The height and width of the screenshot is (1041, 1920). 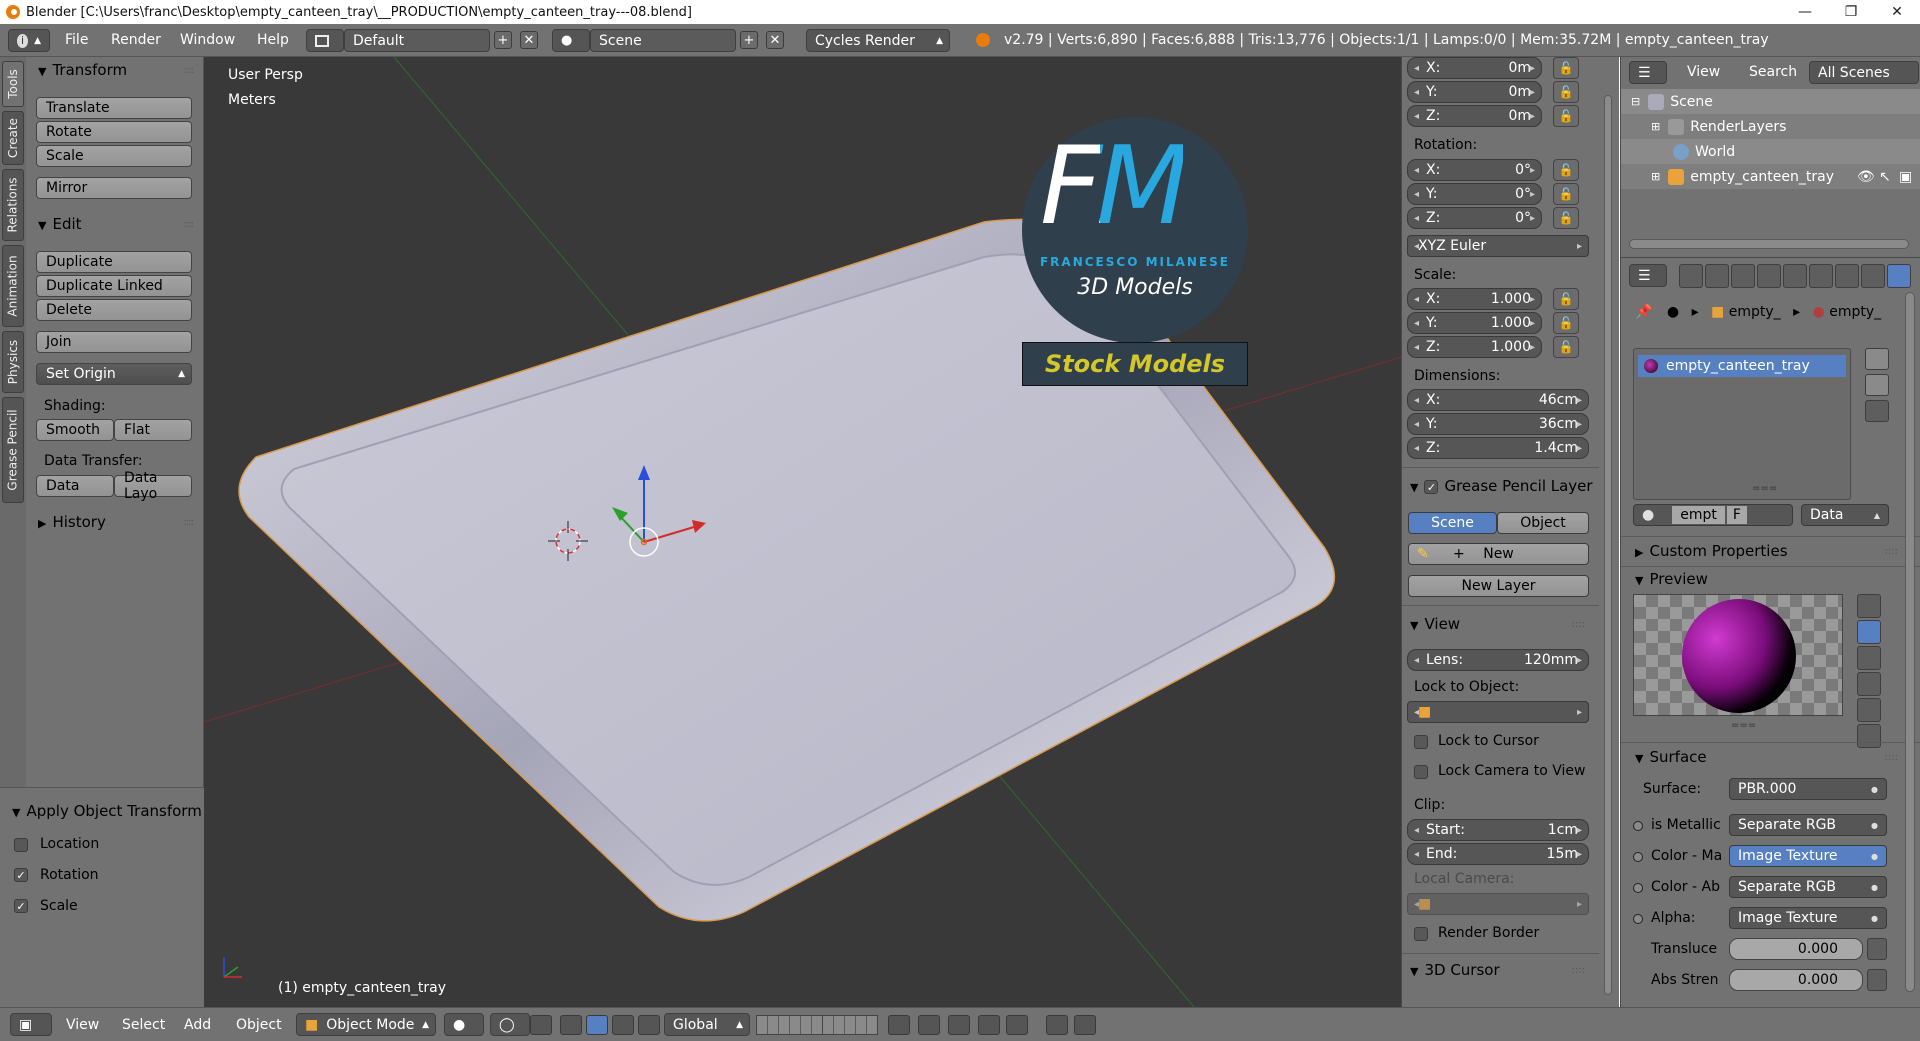 What do you see at coordinates (60, 224) in the screenshot?
I see `edit-panel-header: ▼ Edit` at bounding box center [60, 224].